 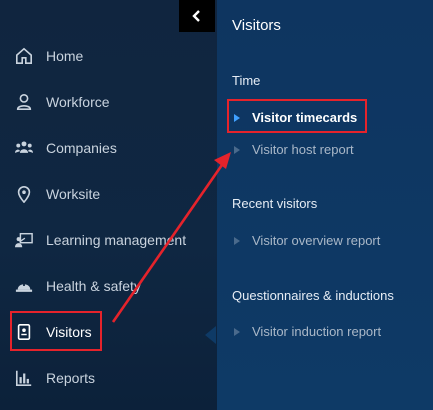 I want to click on sidebar-item-companies: Companies, so click(x=110, y=148).